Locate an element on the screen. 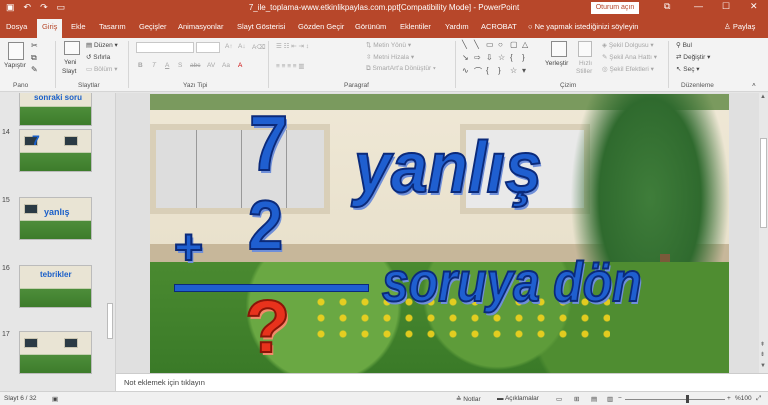 This screenshot has width=768, height=405. format-painter-icon: ✎ is located at coordinates (34, 69).